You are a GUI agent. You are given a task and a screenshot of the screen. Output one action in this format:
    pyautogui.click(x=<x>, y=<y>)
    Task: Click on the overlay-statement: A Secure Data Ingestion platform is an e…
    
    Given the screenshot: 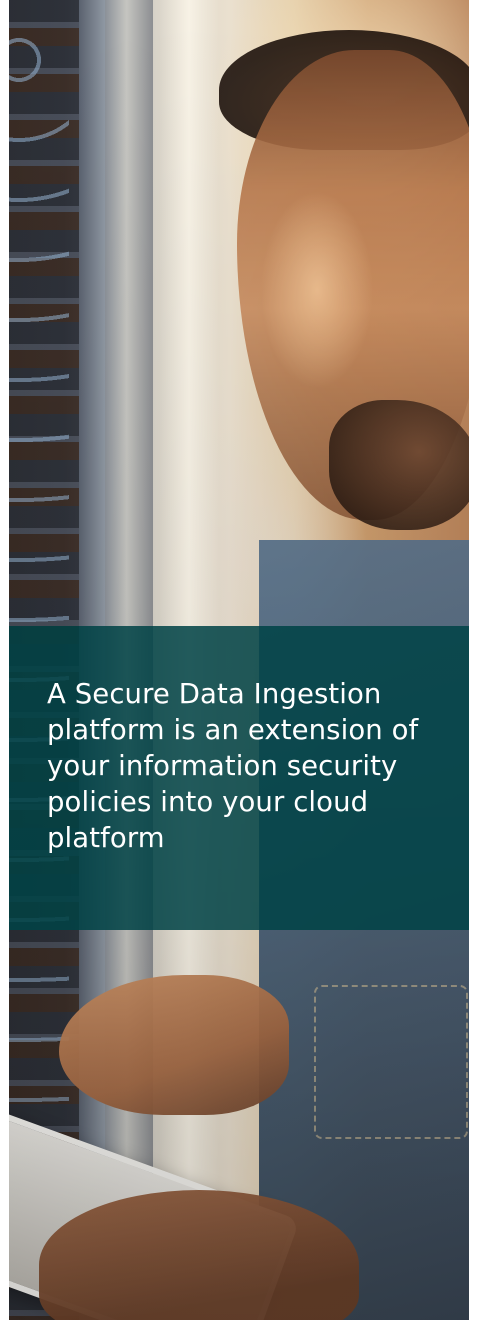 What is the action you would take?
    pyautogui.click(x=233, y=766)
    